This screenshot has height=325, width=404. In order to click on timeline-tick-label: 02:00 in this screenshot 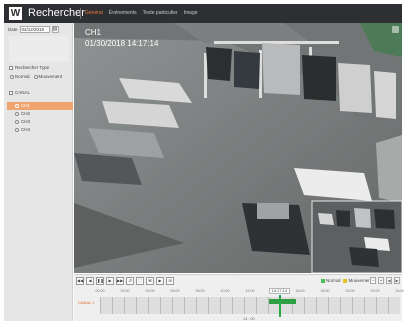, I will do `click(125, 291)`.